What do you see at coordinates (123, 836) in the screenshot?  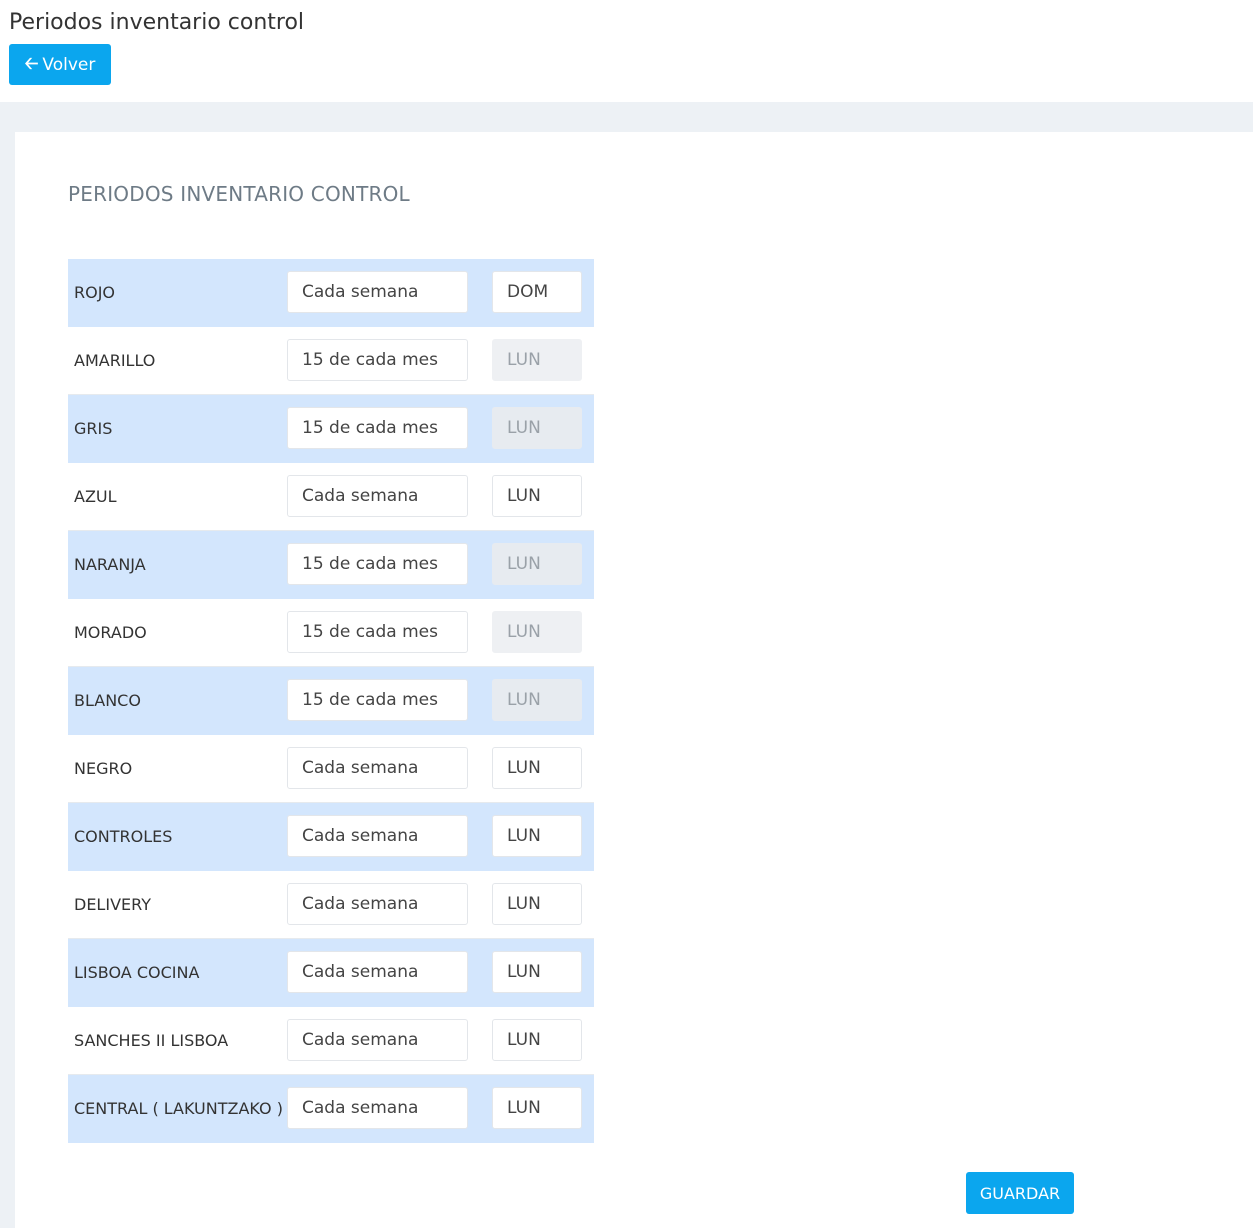 I see `row-label: CONTROLES` at bounding box center [123, 836].